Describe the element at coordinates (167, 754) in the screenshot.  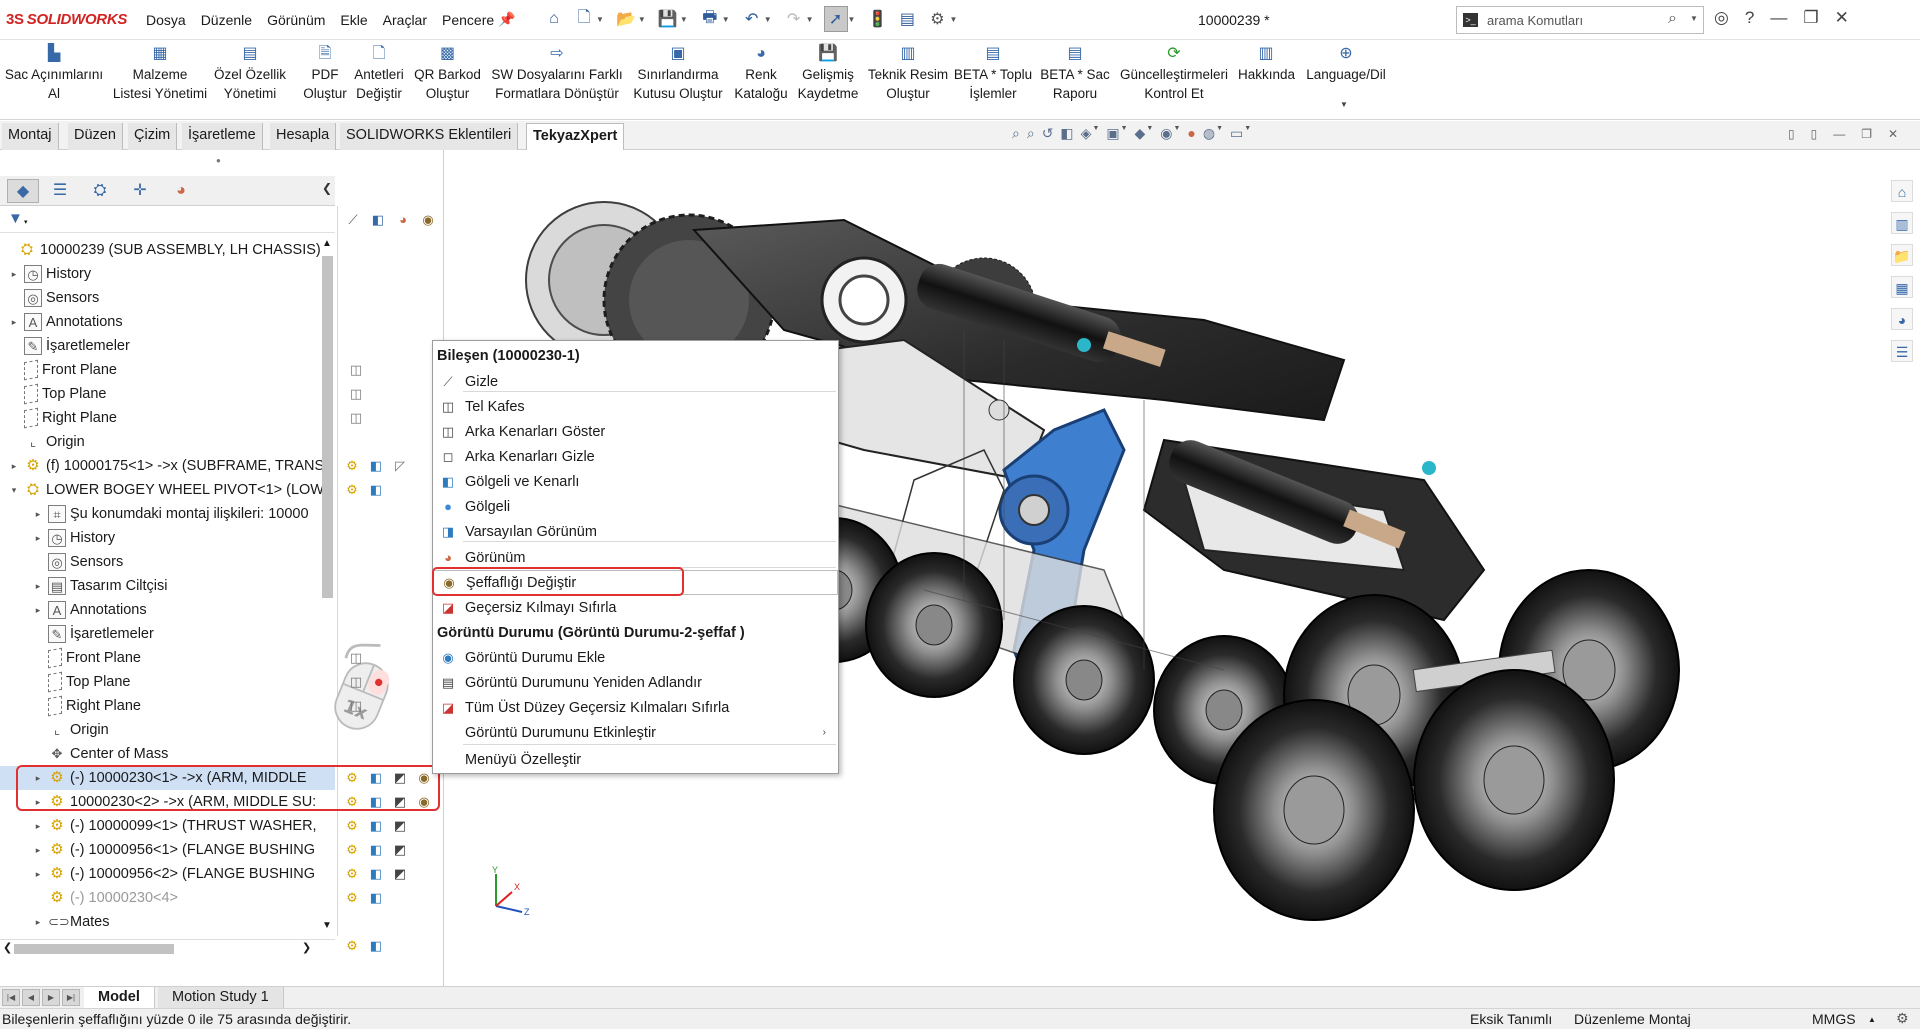
I see `tree-row: ✥ Center of Mass` at that location.